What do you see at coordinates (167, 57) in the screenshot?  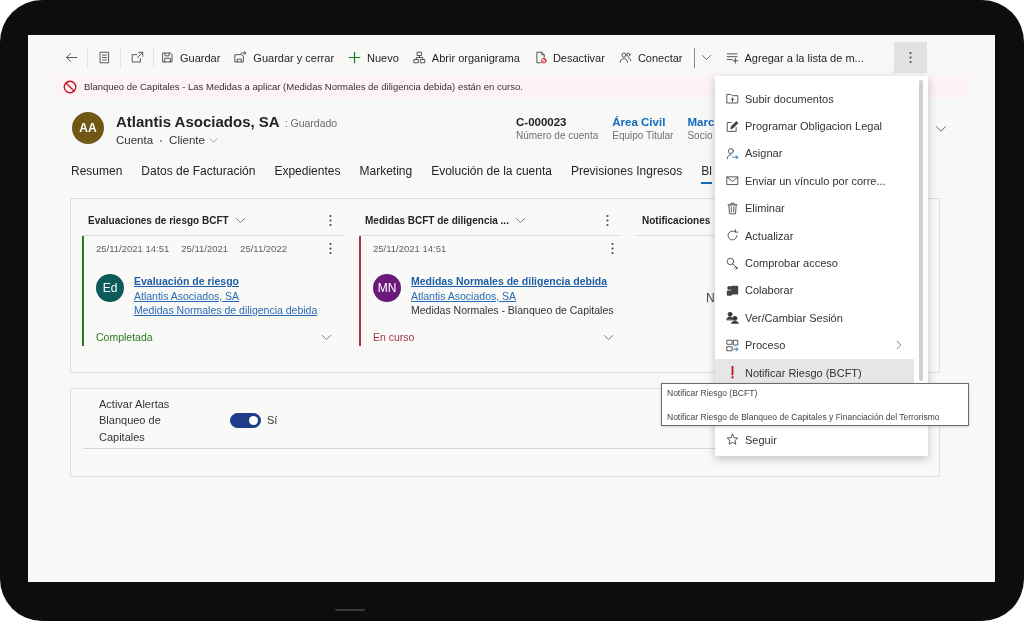 I see `save-icon` at bounding box center [167, 57].